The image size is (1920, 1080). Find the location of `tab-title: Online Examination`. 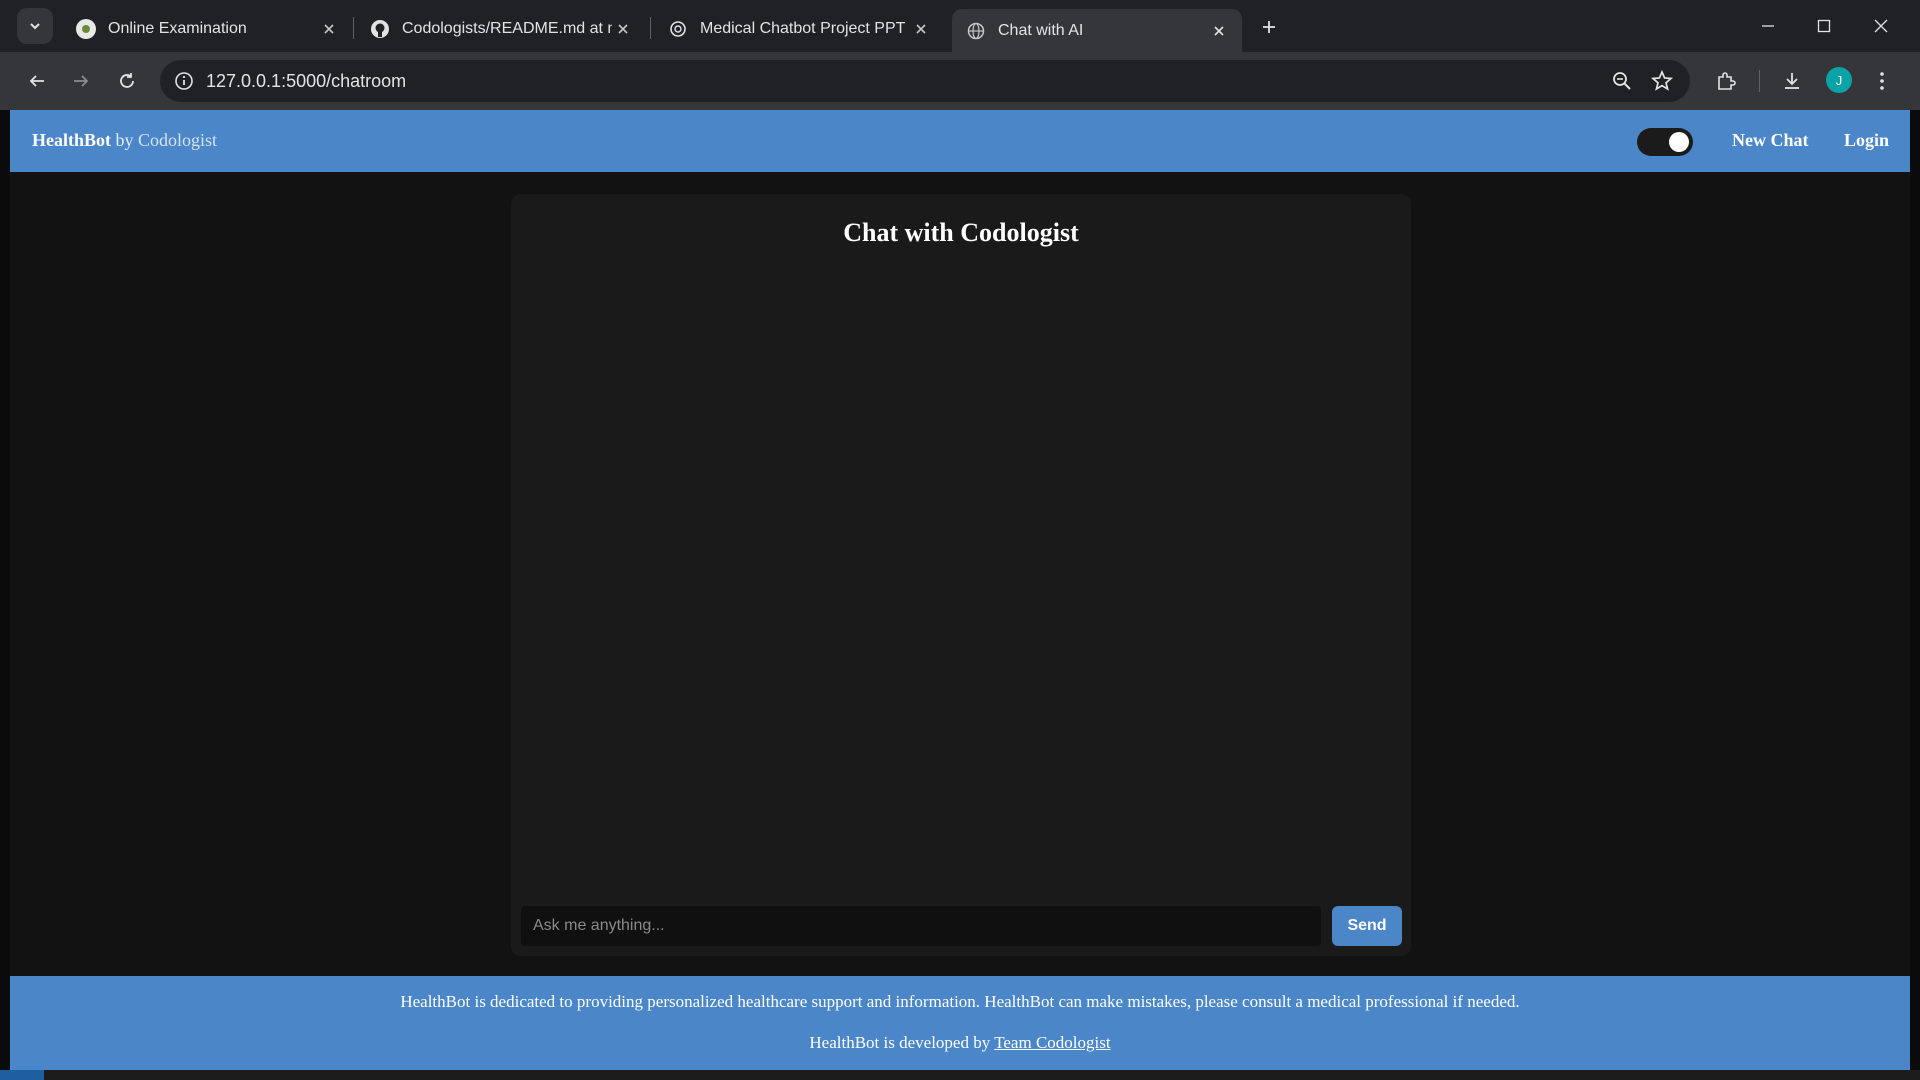

tab-title: Online Examination is located at coordinates (177, 28).